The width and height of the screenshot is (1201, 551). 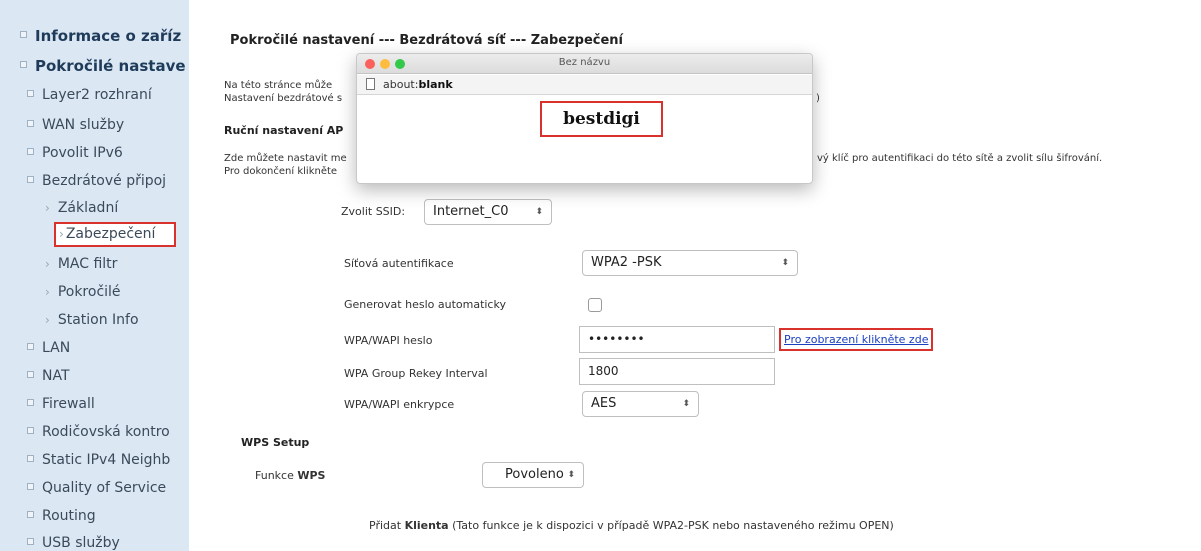 What do you see at coordinates (275, 442) in the screenshot?
I see `wps-heading: WPS Setup` at bounding box center [275, 442].